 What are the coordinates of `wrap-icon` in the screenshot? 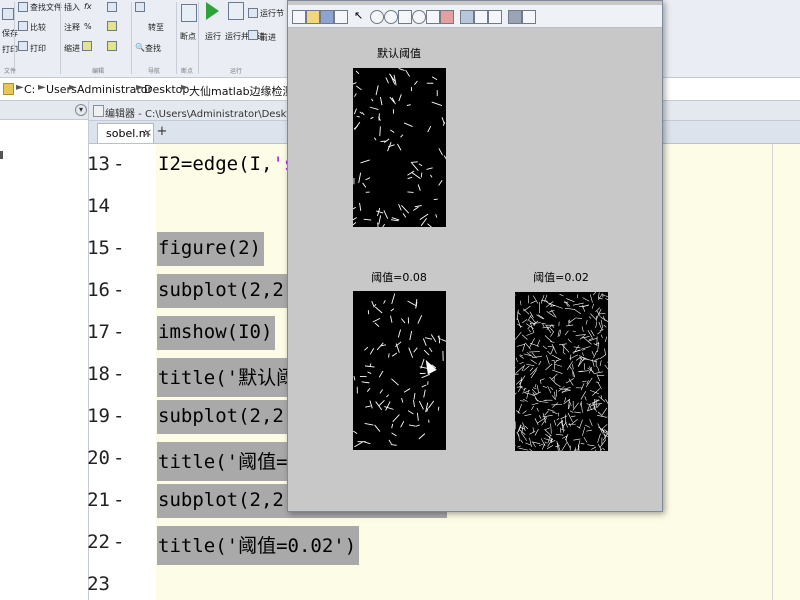 It's located at (112, 26).